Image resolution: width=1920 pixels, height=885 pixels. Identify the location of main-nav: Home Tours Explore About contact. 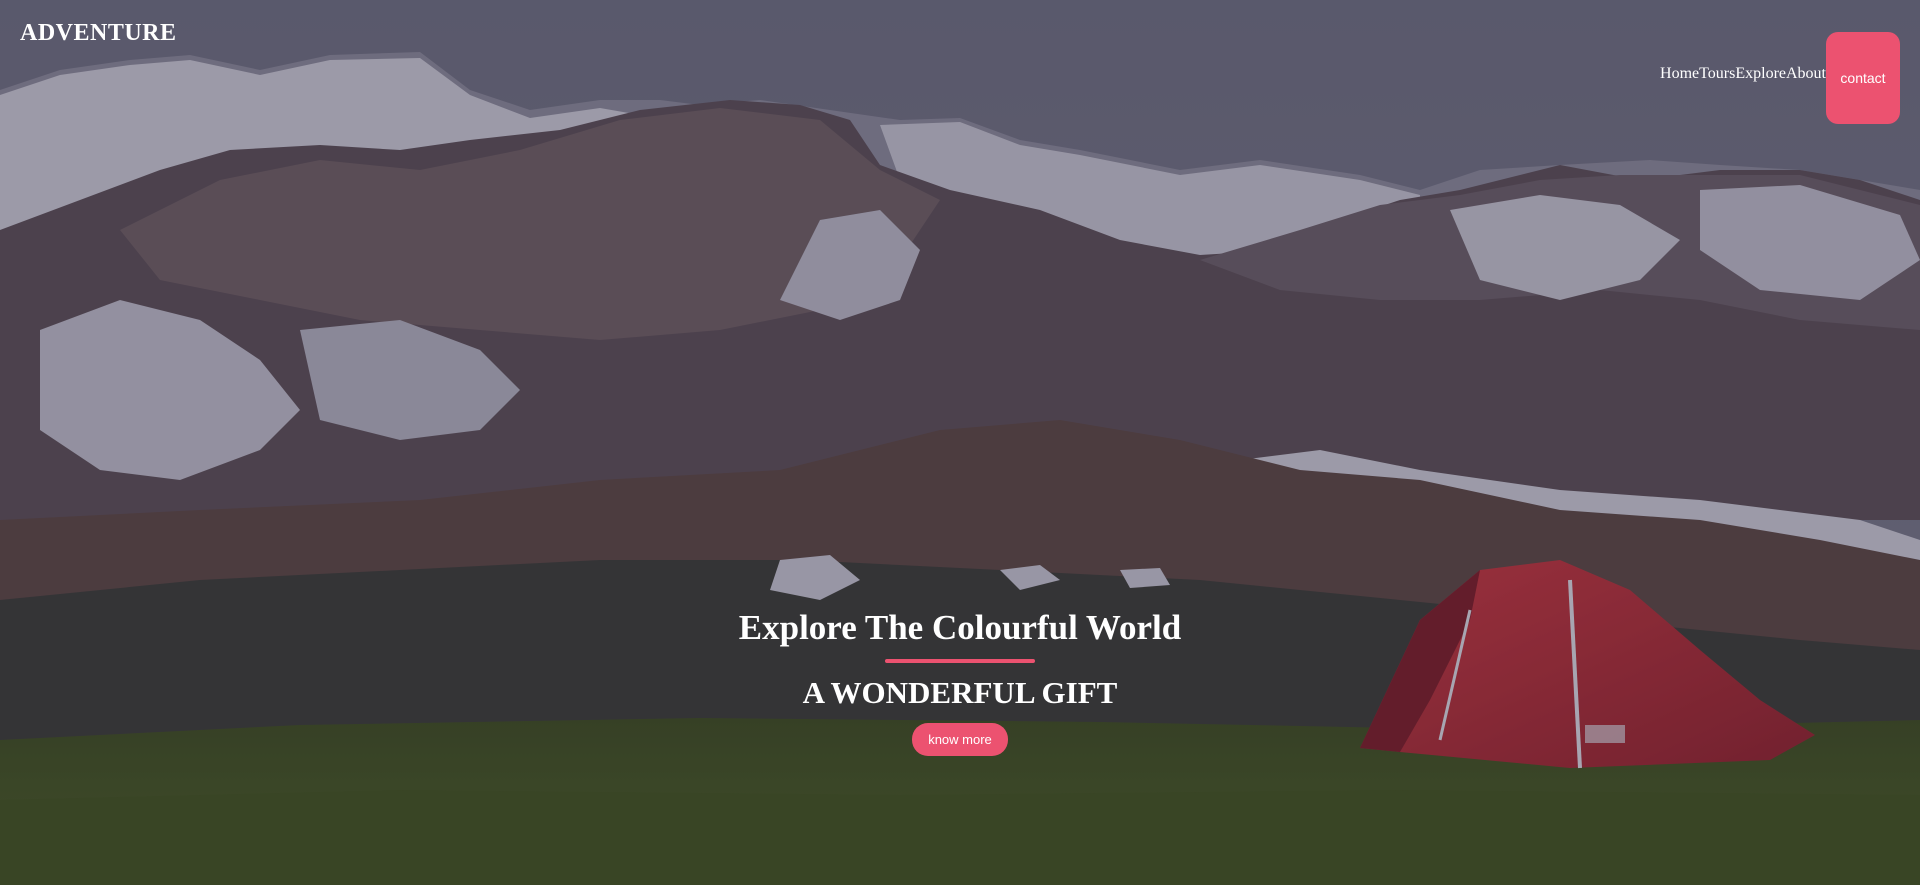
(1780, 78).